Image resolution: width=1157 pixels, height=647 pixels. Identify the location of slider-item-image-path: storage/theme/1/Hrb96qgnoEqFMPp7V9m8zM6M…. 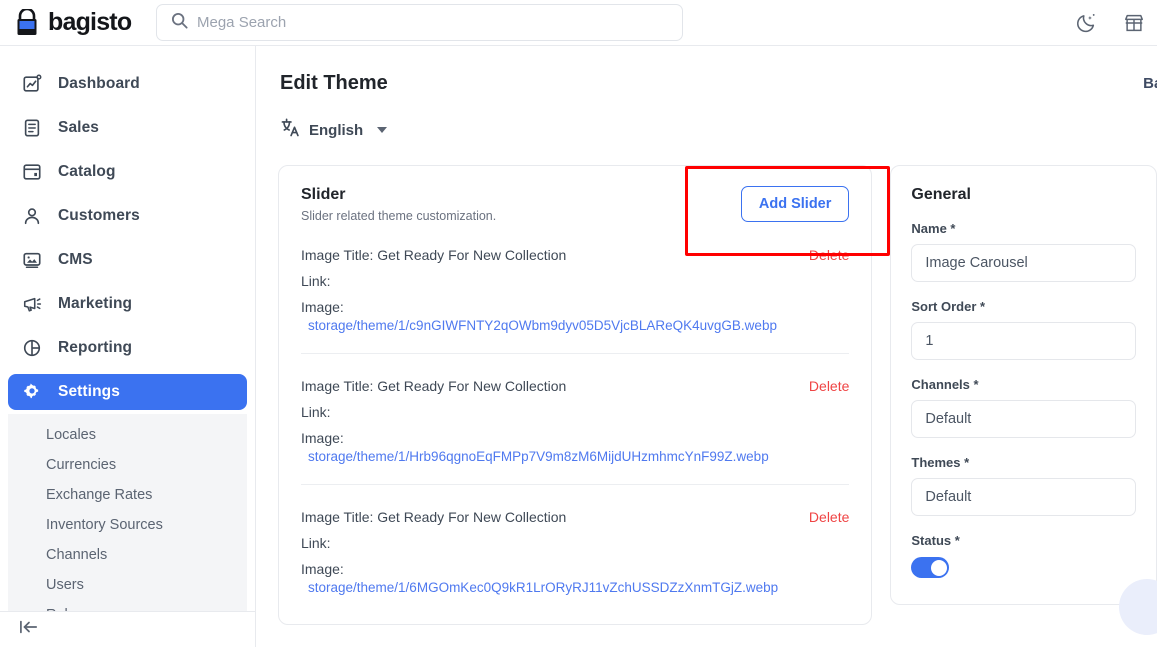
(575, 456).